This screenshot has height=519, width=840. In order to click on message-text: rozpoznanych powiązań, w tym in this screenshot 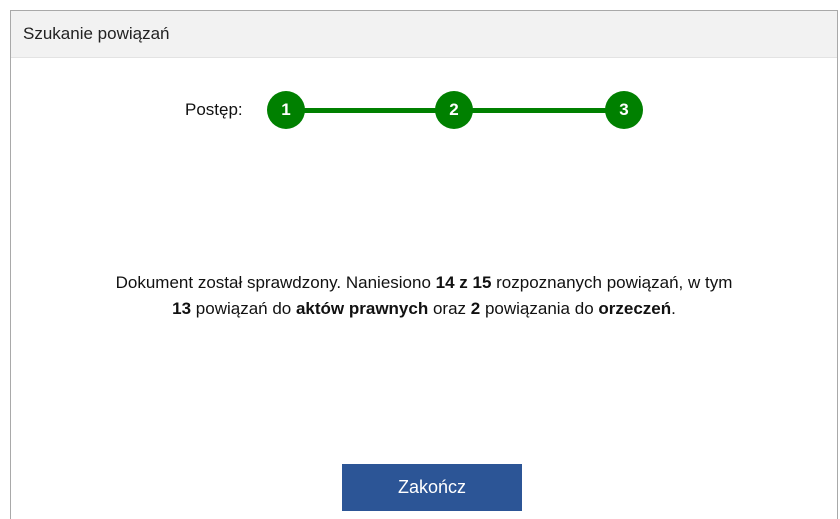, I will do `click(612, 282)`.